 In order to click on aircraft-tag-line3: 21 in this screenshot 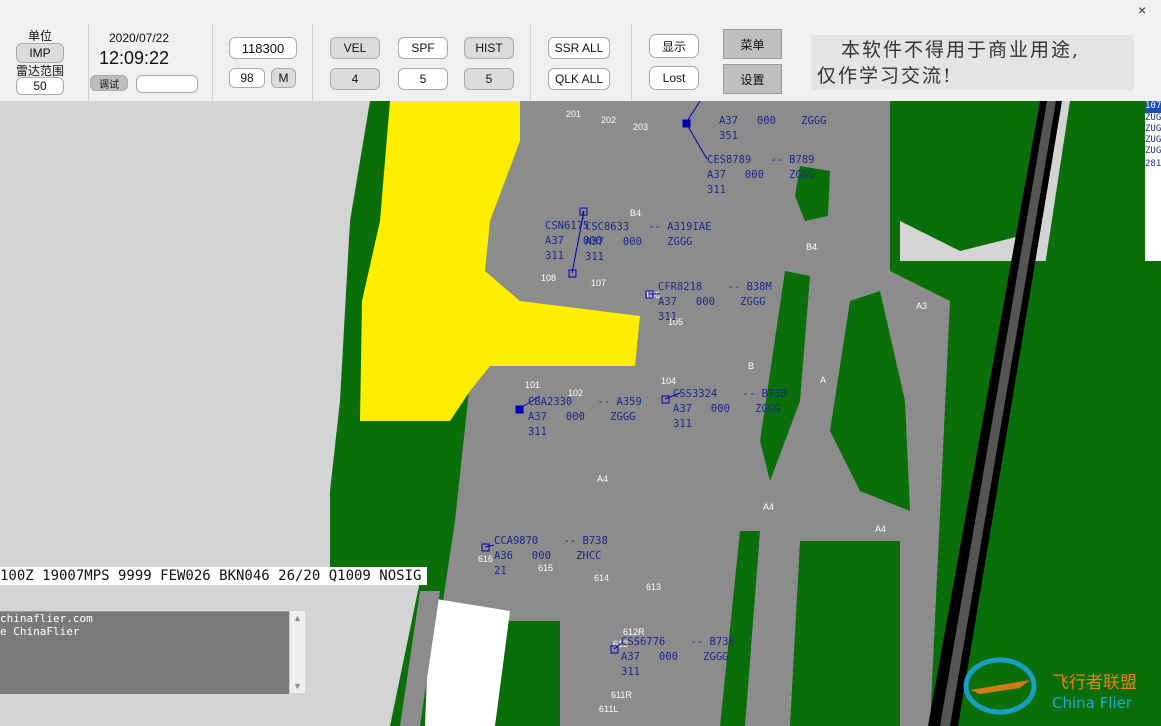, I will do `click(500, 571)`.